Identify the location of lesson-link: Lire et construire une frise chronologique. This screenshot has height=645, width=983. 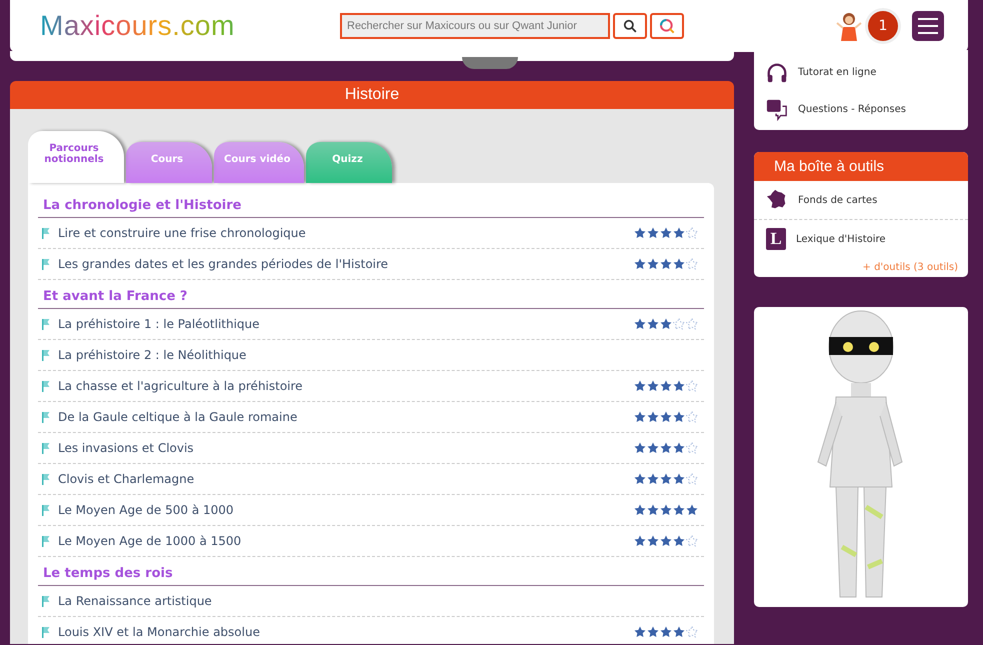
(346, 233).